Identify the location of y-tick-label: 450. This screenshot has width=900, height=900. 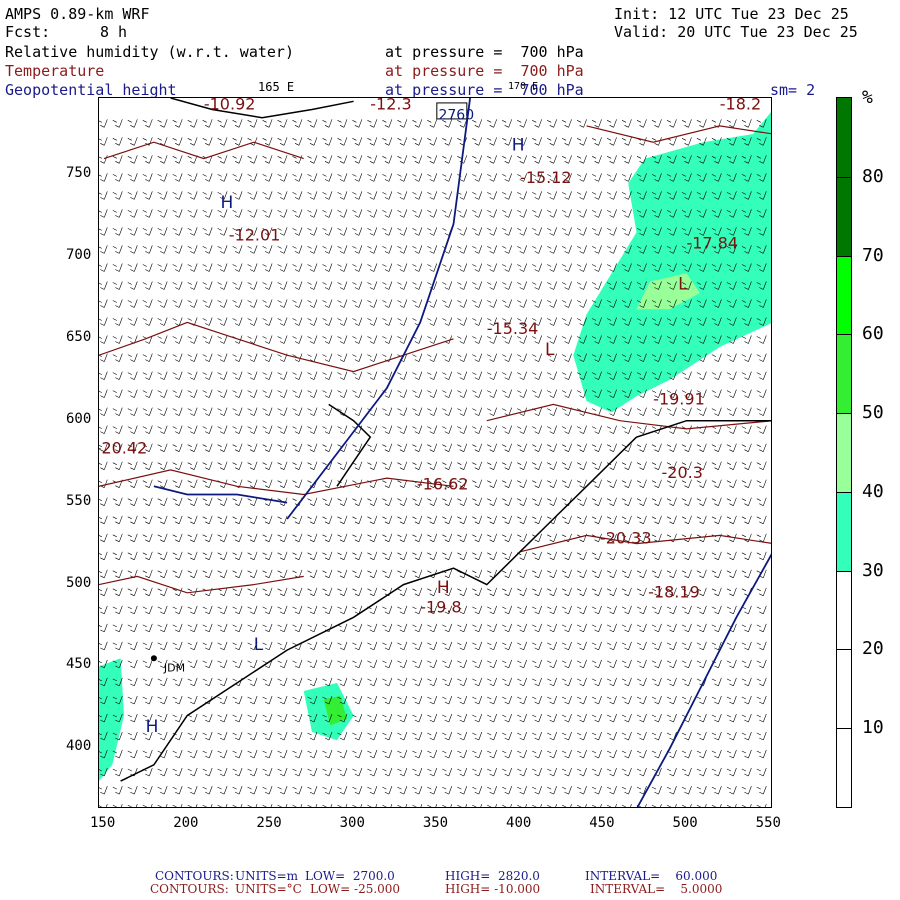
(79, 664).